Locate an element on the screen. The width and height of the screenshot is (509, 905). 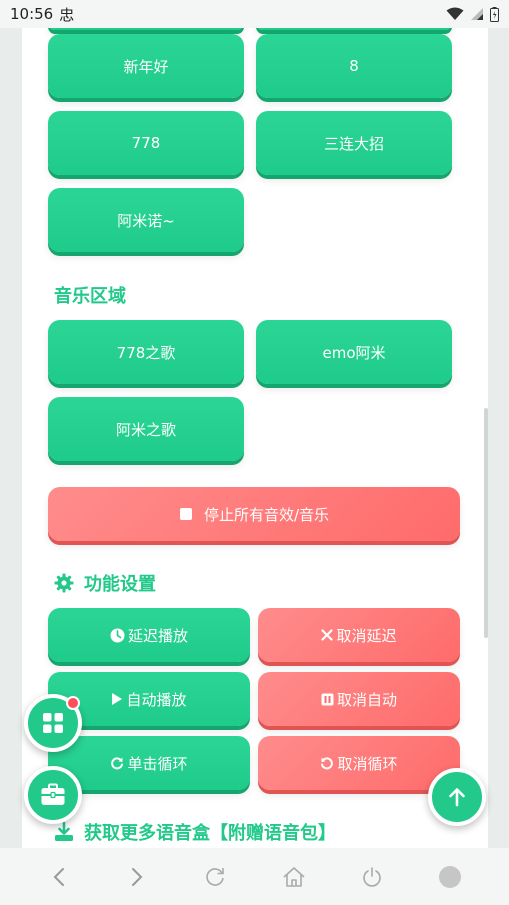
battery-icon is located at coordinates (494, 14).